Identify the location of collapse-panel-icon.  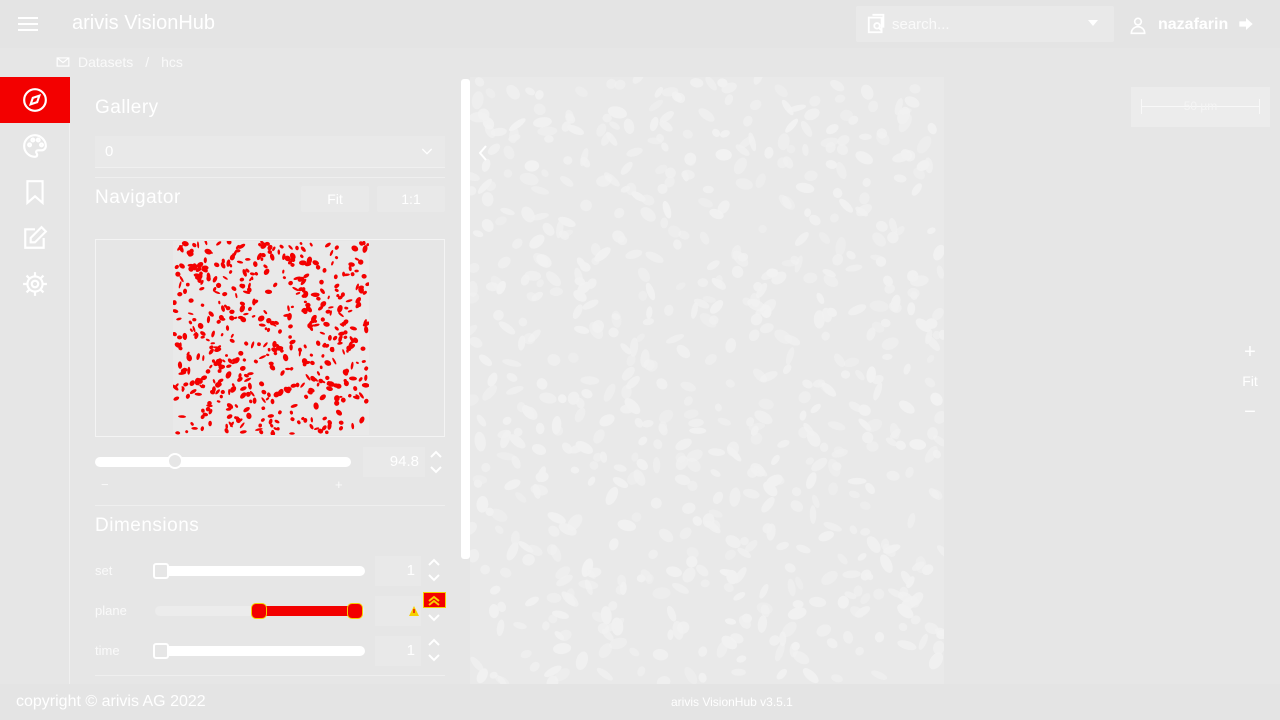
(483, 153).